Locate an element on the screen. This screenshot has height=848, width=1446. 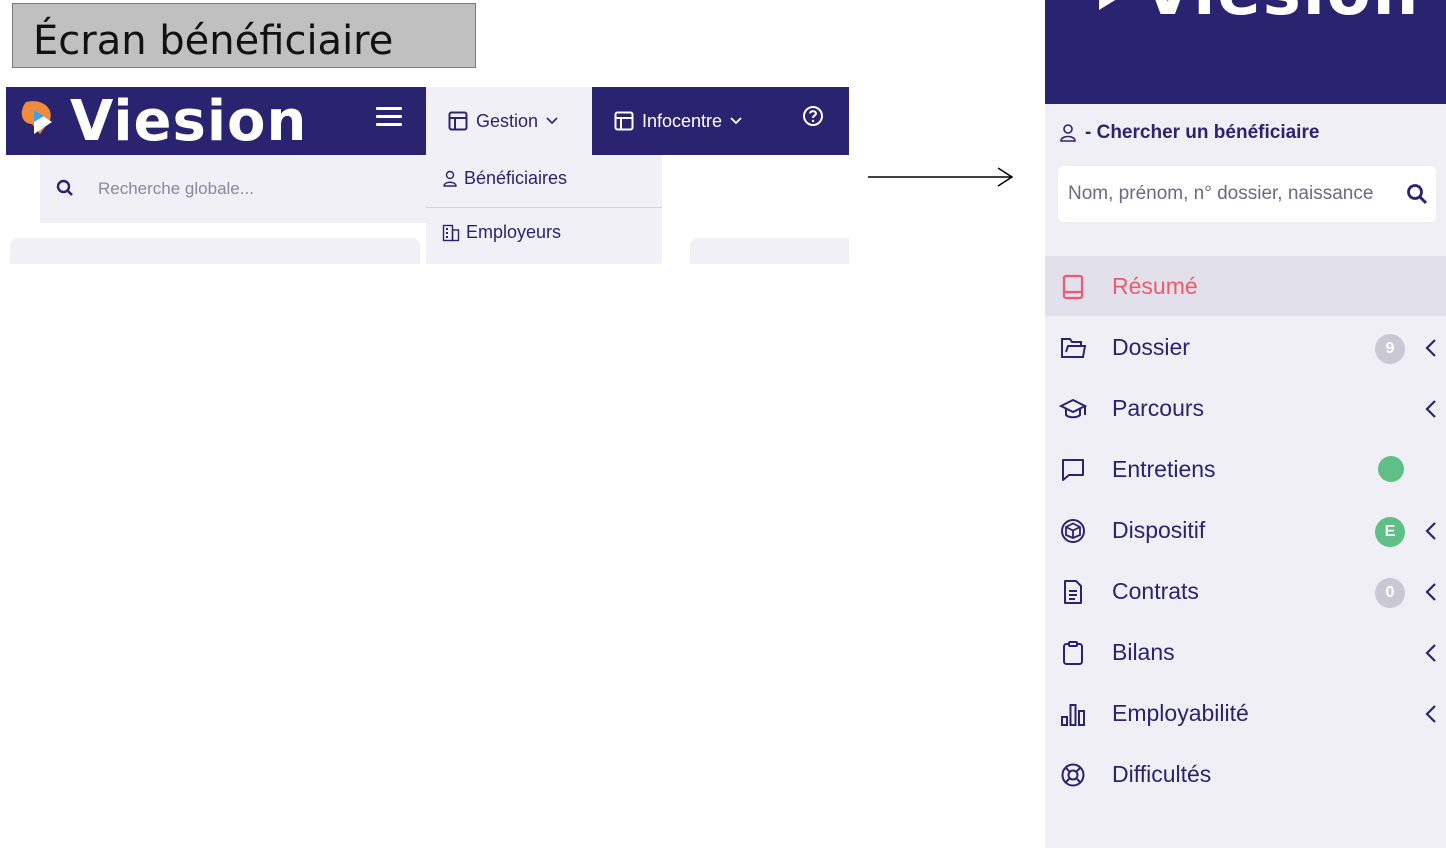
bar-chart-icon is located at coordinates (1073, 715).